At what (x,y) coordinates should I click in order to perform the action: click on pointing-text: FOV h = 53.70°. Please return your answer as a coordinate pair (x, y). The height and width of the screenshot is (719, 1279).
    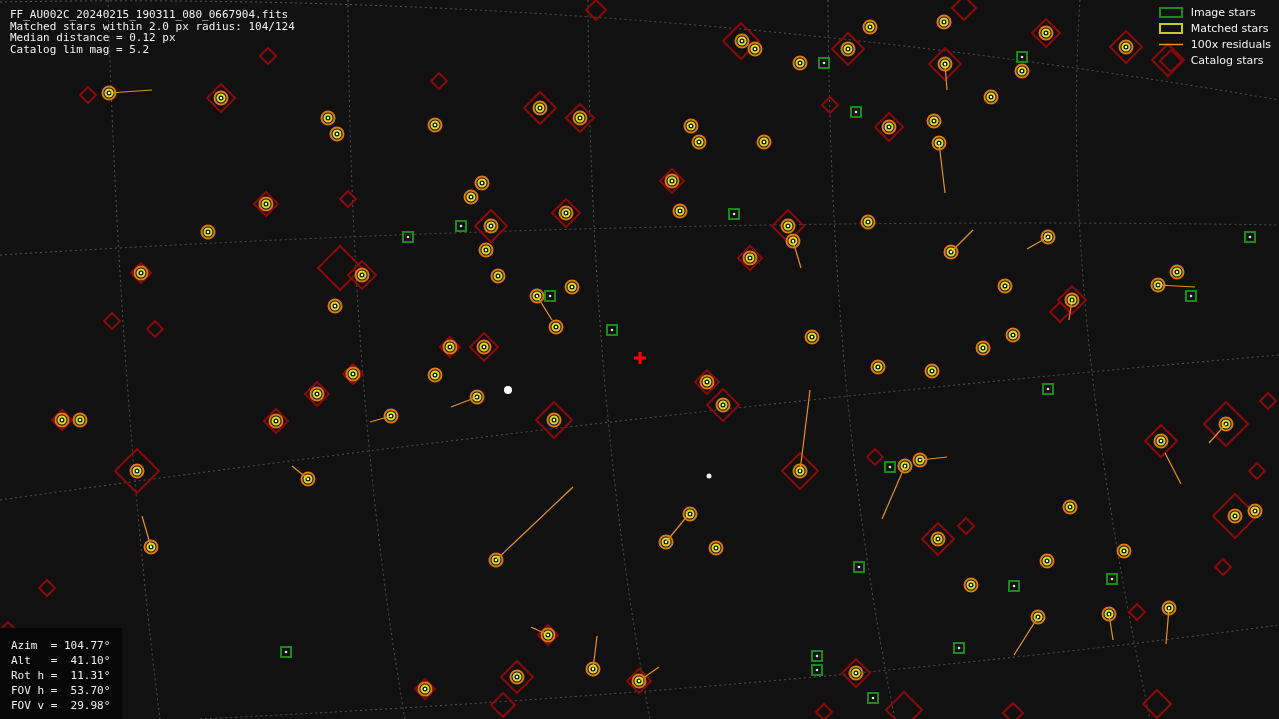
    Looking at the image, I should click on (61, 690).